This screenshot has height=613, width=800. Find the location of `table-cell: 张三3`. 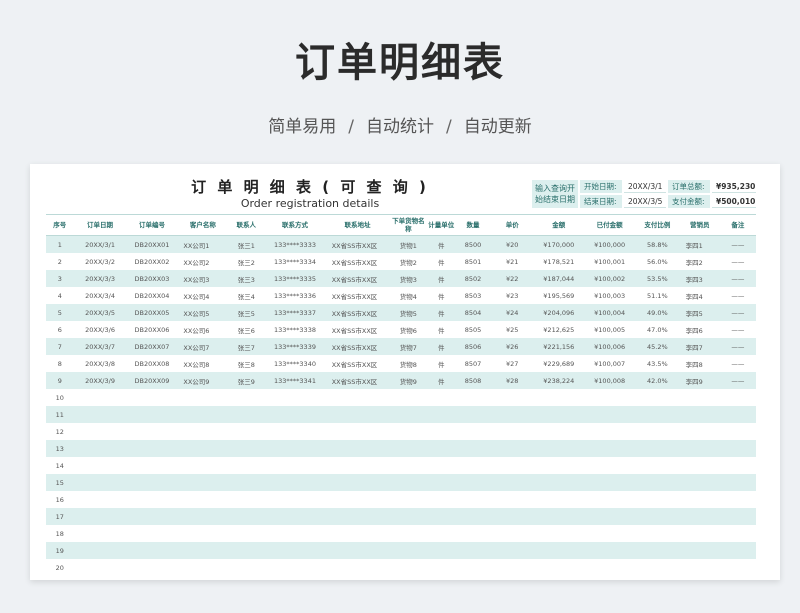

table-cell: 张三3 is located at coordinates (246, 278).